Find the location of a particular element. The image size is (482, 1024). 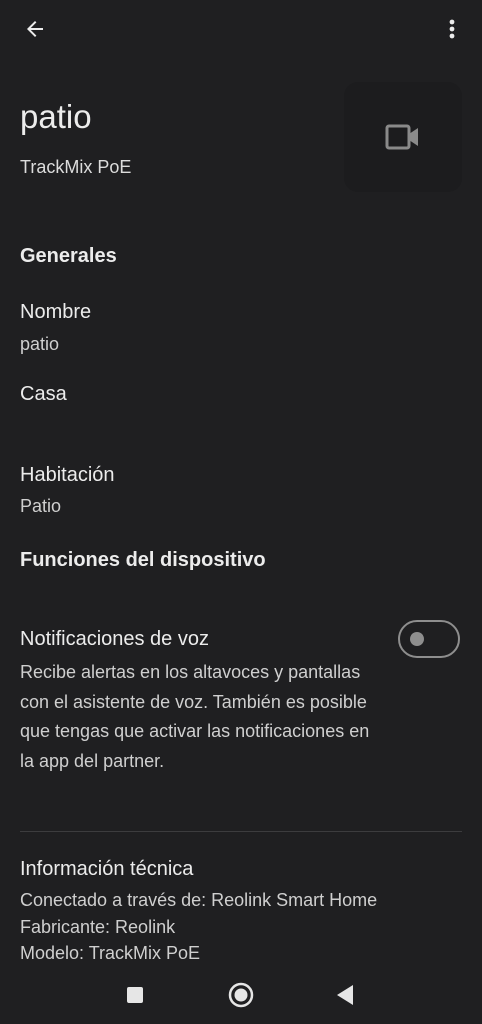

video-camera-icon is located at coordinates (401, 137).